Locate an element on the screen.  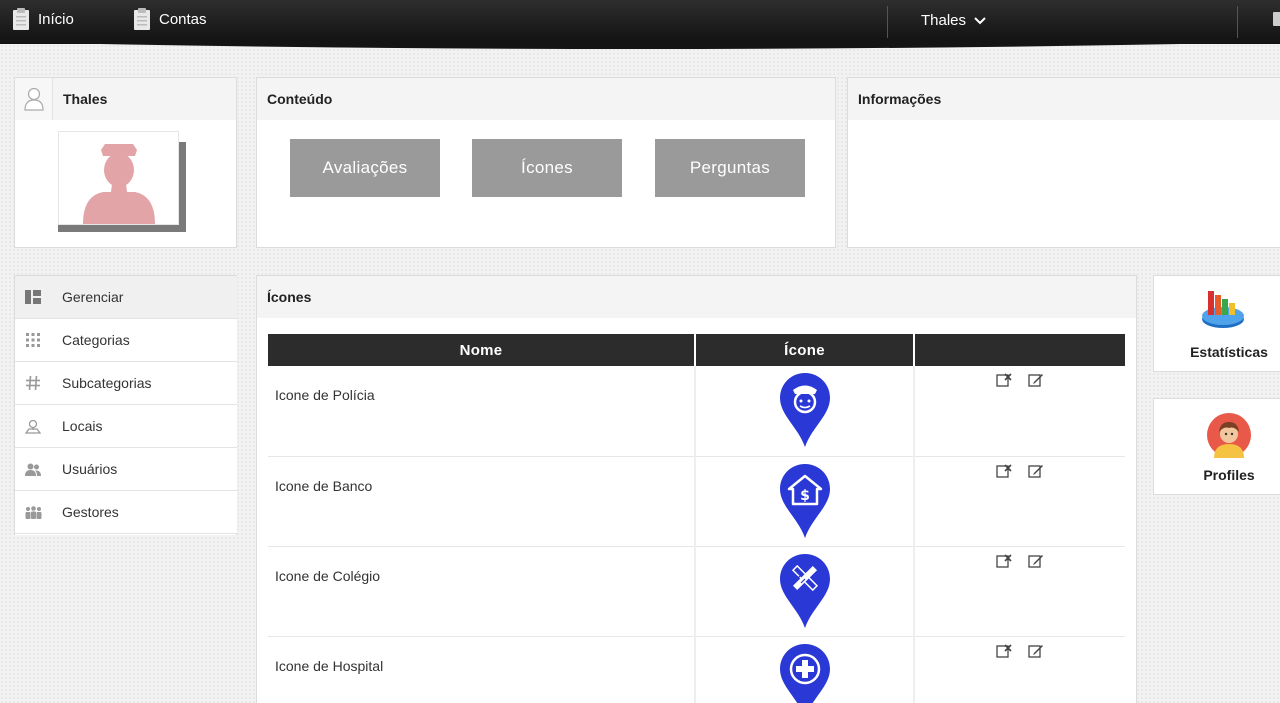
content-panel: Conteúdo Avaliações Ícones Perguntas is located at coordinates (546, 162).